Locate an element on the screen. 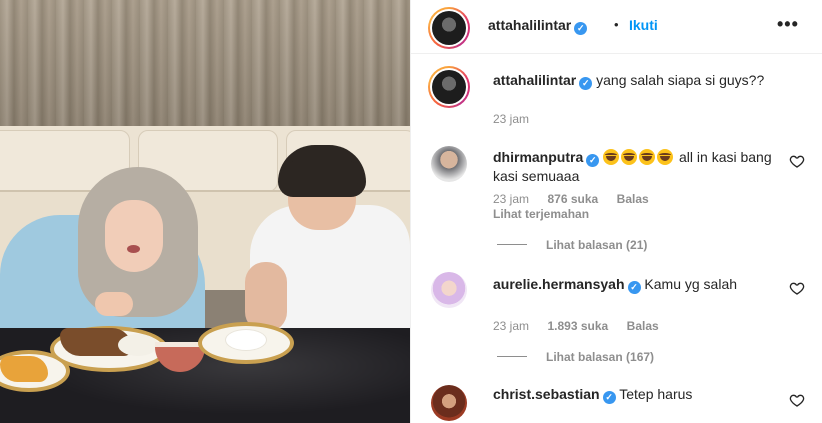  comment-meta-row: 23 jam 1.893 suka Balas is located at coordinates (576, 326).